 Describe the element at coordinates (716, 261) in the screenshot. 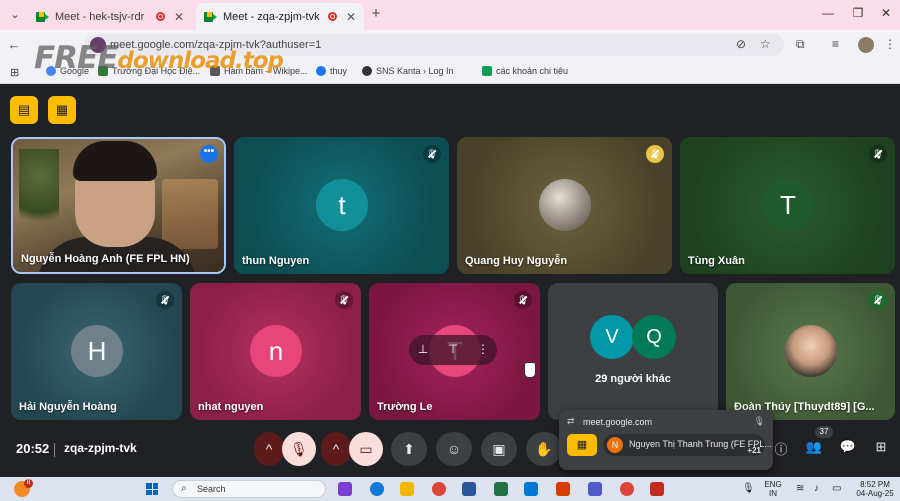

I see `participant-name: Tùng Xuân` at that location.